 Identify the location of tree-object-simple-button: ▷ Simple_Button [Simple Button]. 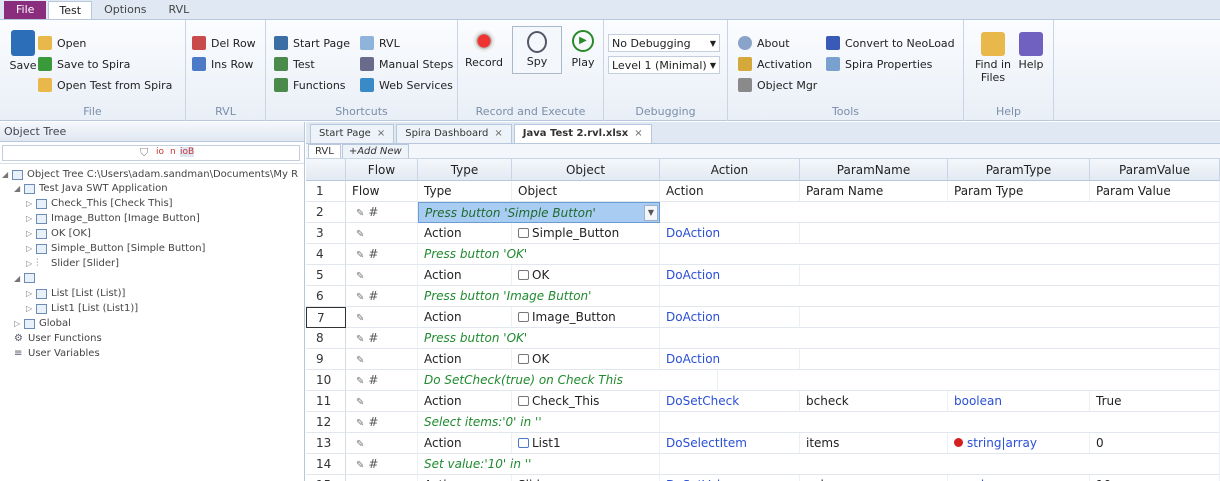
(115, 248).